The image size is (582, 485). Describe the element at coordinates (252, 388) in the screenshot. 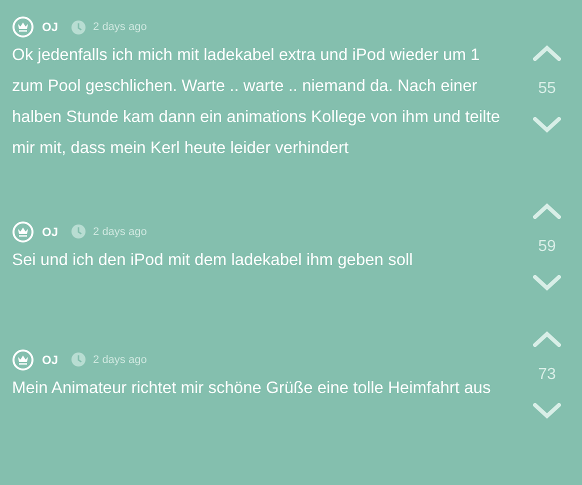

I see `post-text: Mein Animateur richtet mir schöne Grüße eine tolle Heimfahrt aus` at that location.